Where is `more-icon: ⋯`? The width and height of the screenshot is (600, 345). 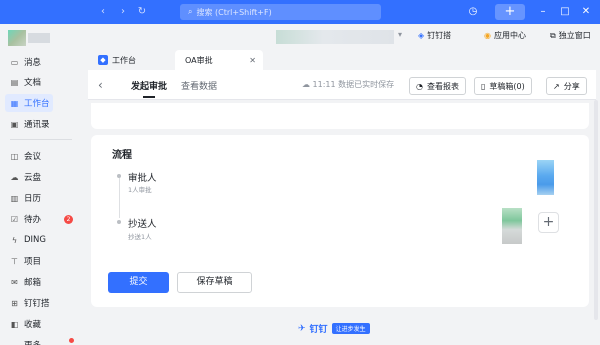 more-icon: ⋯ is located at coordinates (14, 342).